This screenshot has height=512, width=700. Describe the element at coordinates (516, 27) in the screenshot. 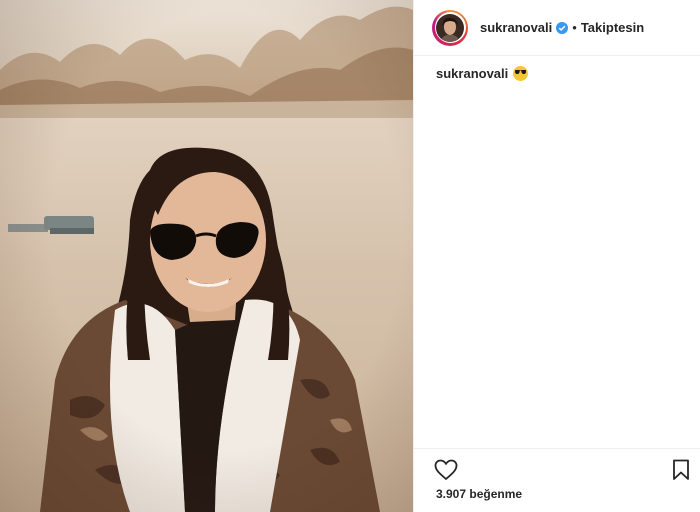

I see `header-username: sukranovali` at that location.